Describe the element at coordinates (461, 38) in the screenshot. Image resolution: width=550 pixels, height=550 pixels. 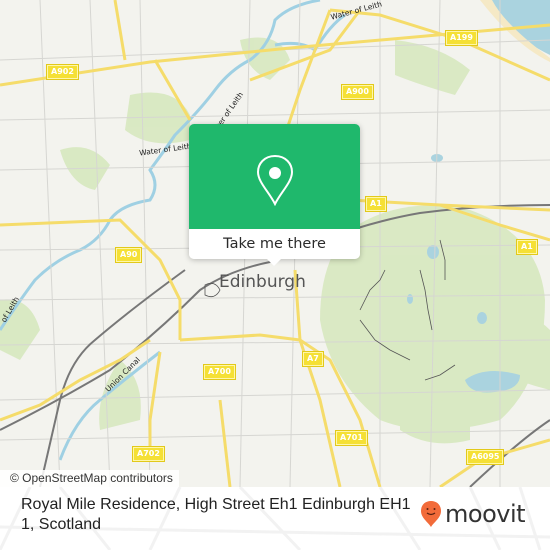
I see `road-label-a199: A199` at that location.